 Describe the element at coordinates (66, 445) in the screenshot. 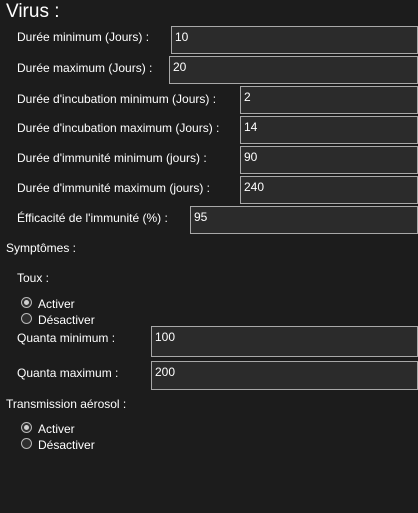

I see `aerosol-deactivate-label: Désactiver` at that location.